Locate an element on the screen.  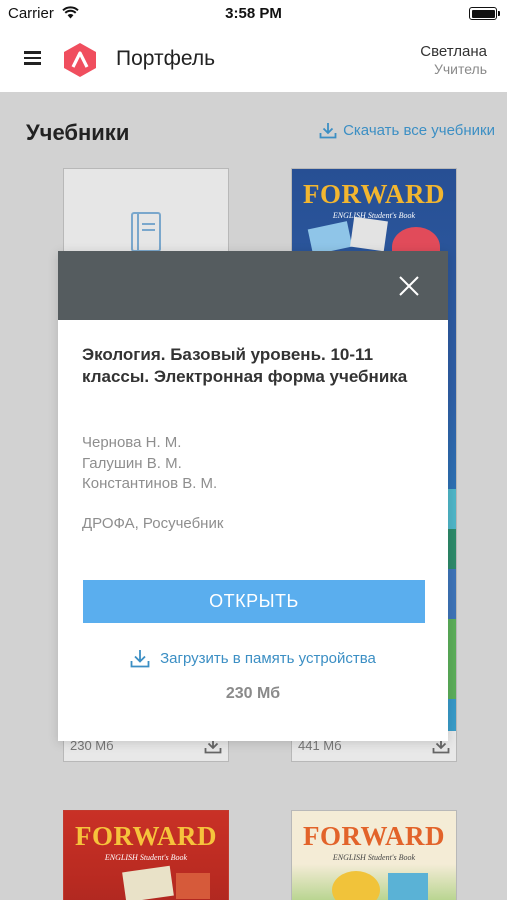
app-title: Портфель is located at coordinates (166, 58).